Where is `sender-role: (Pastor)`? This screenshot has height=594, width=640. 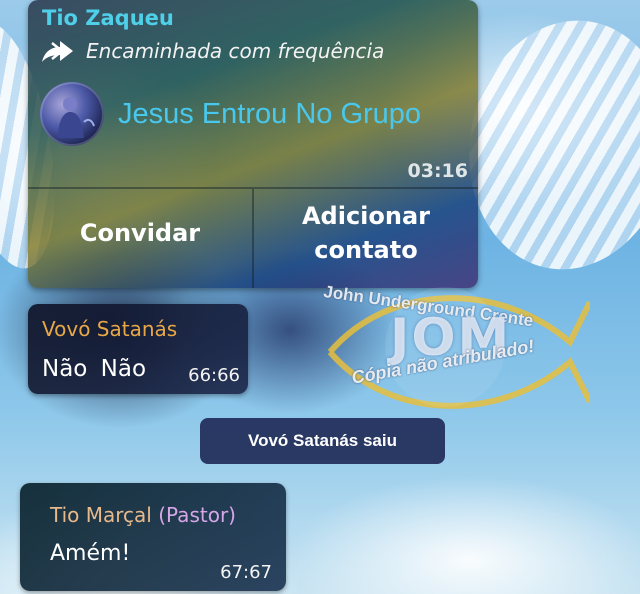 sender-role: (Pastor) is located at coordinates (197, 515).